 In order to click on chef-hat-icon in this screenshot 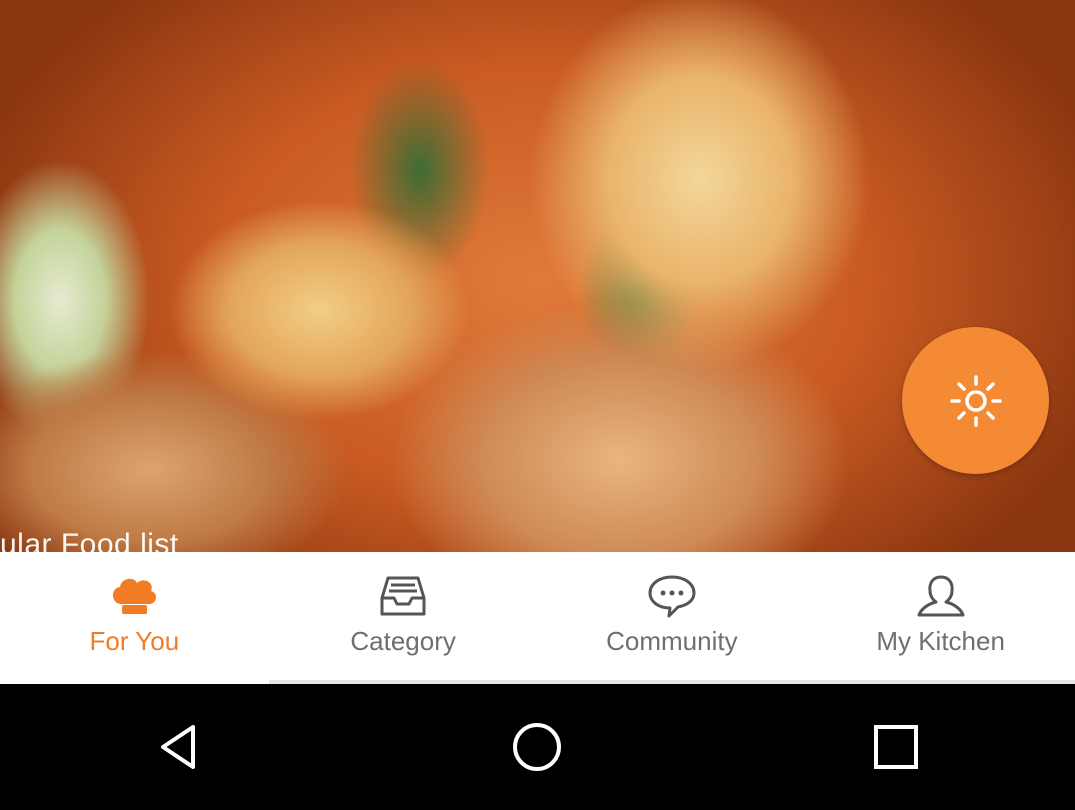, I will do `click(134, 596)`.